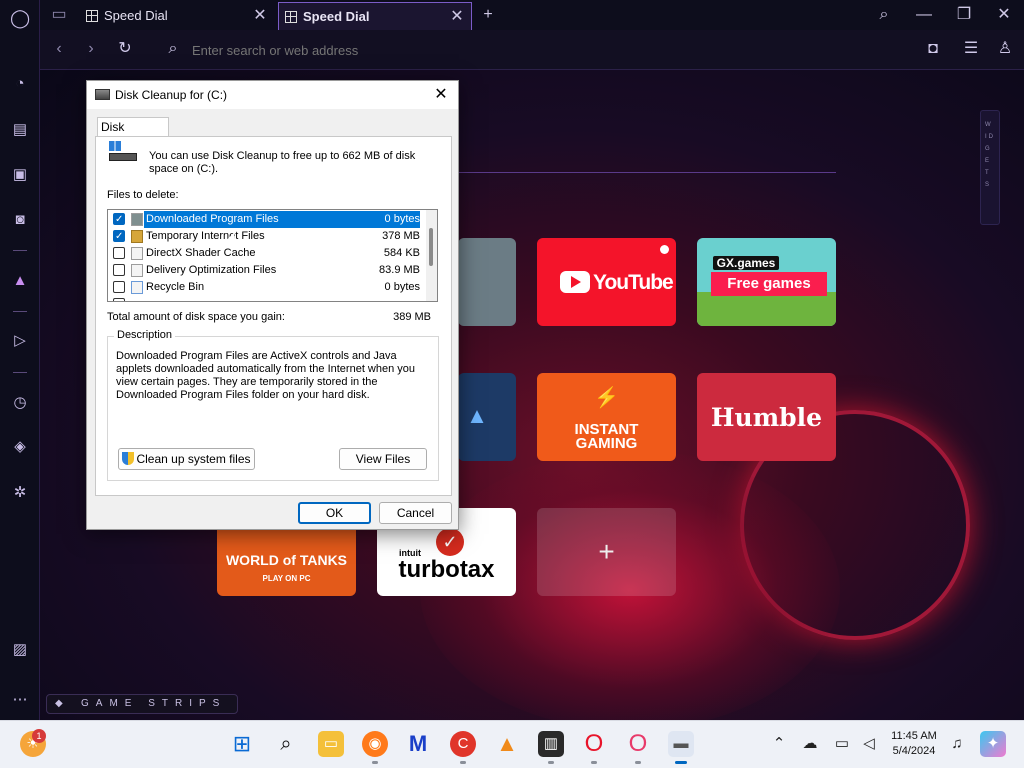 The width and height of the screenshot is (1024, 768). I want to click on tab-speed-dial-1: Speed Dial ✕, so click(177, 16).